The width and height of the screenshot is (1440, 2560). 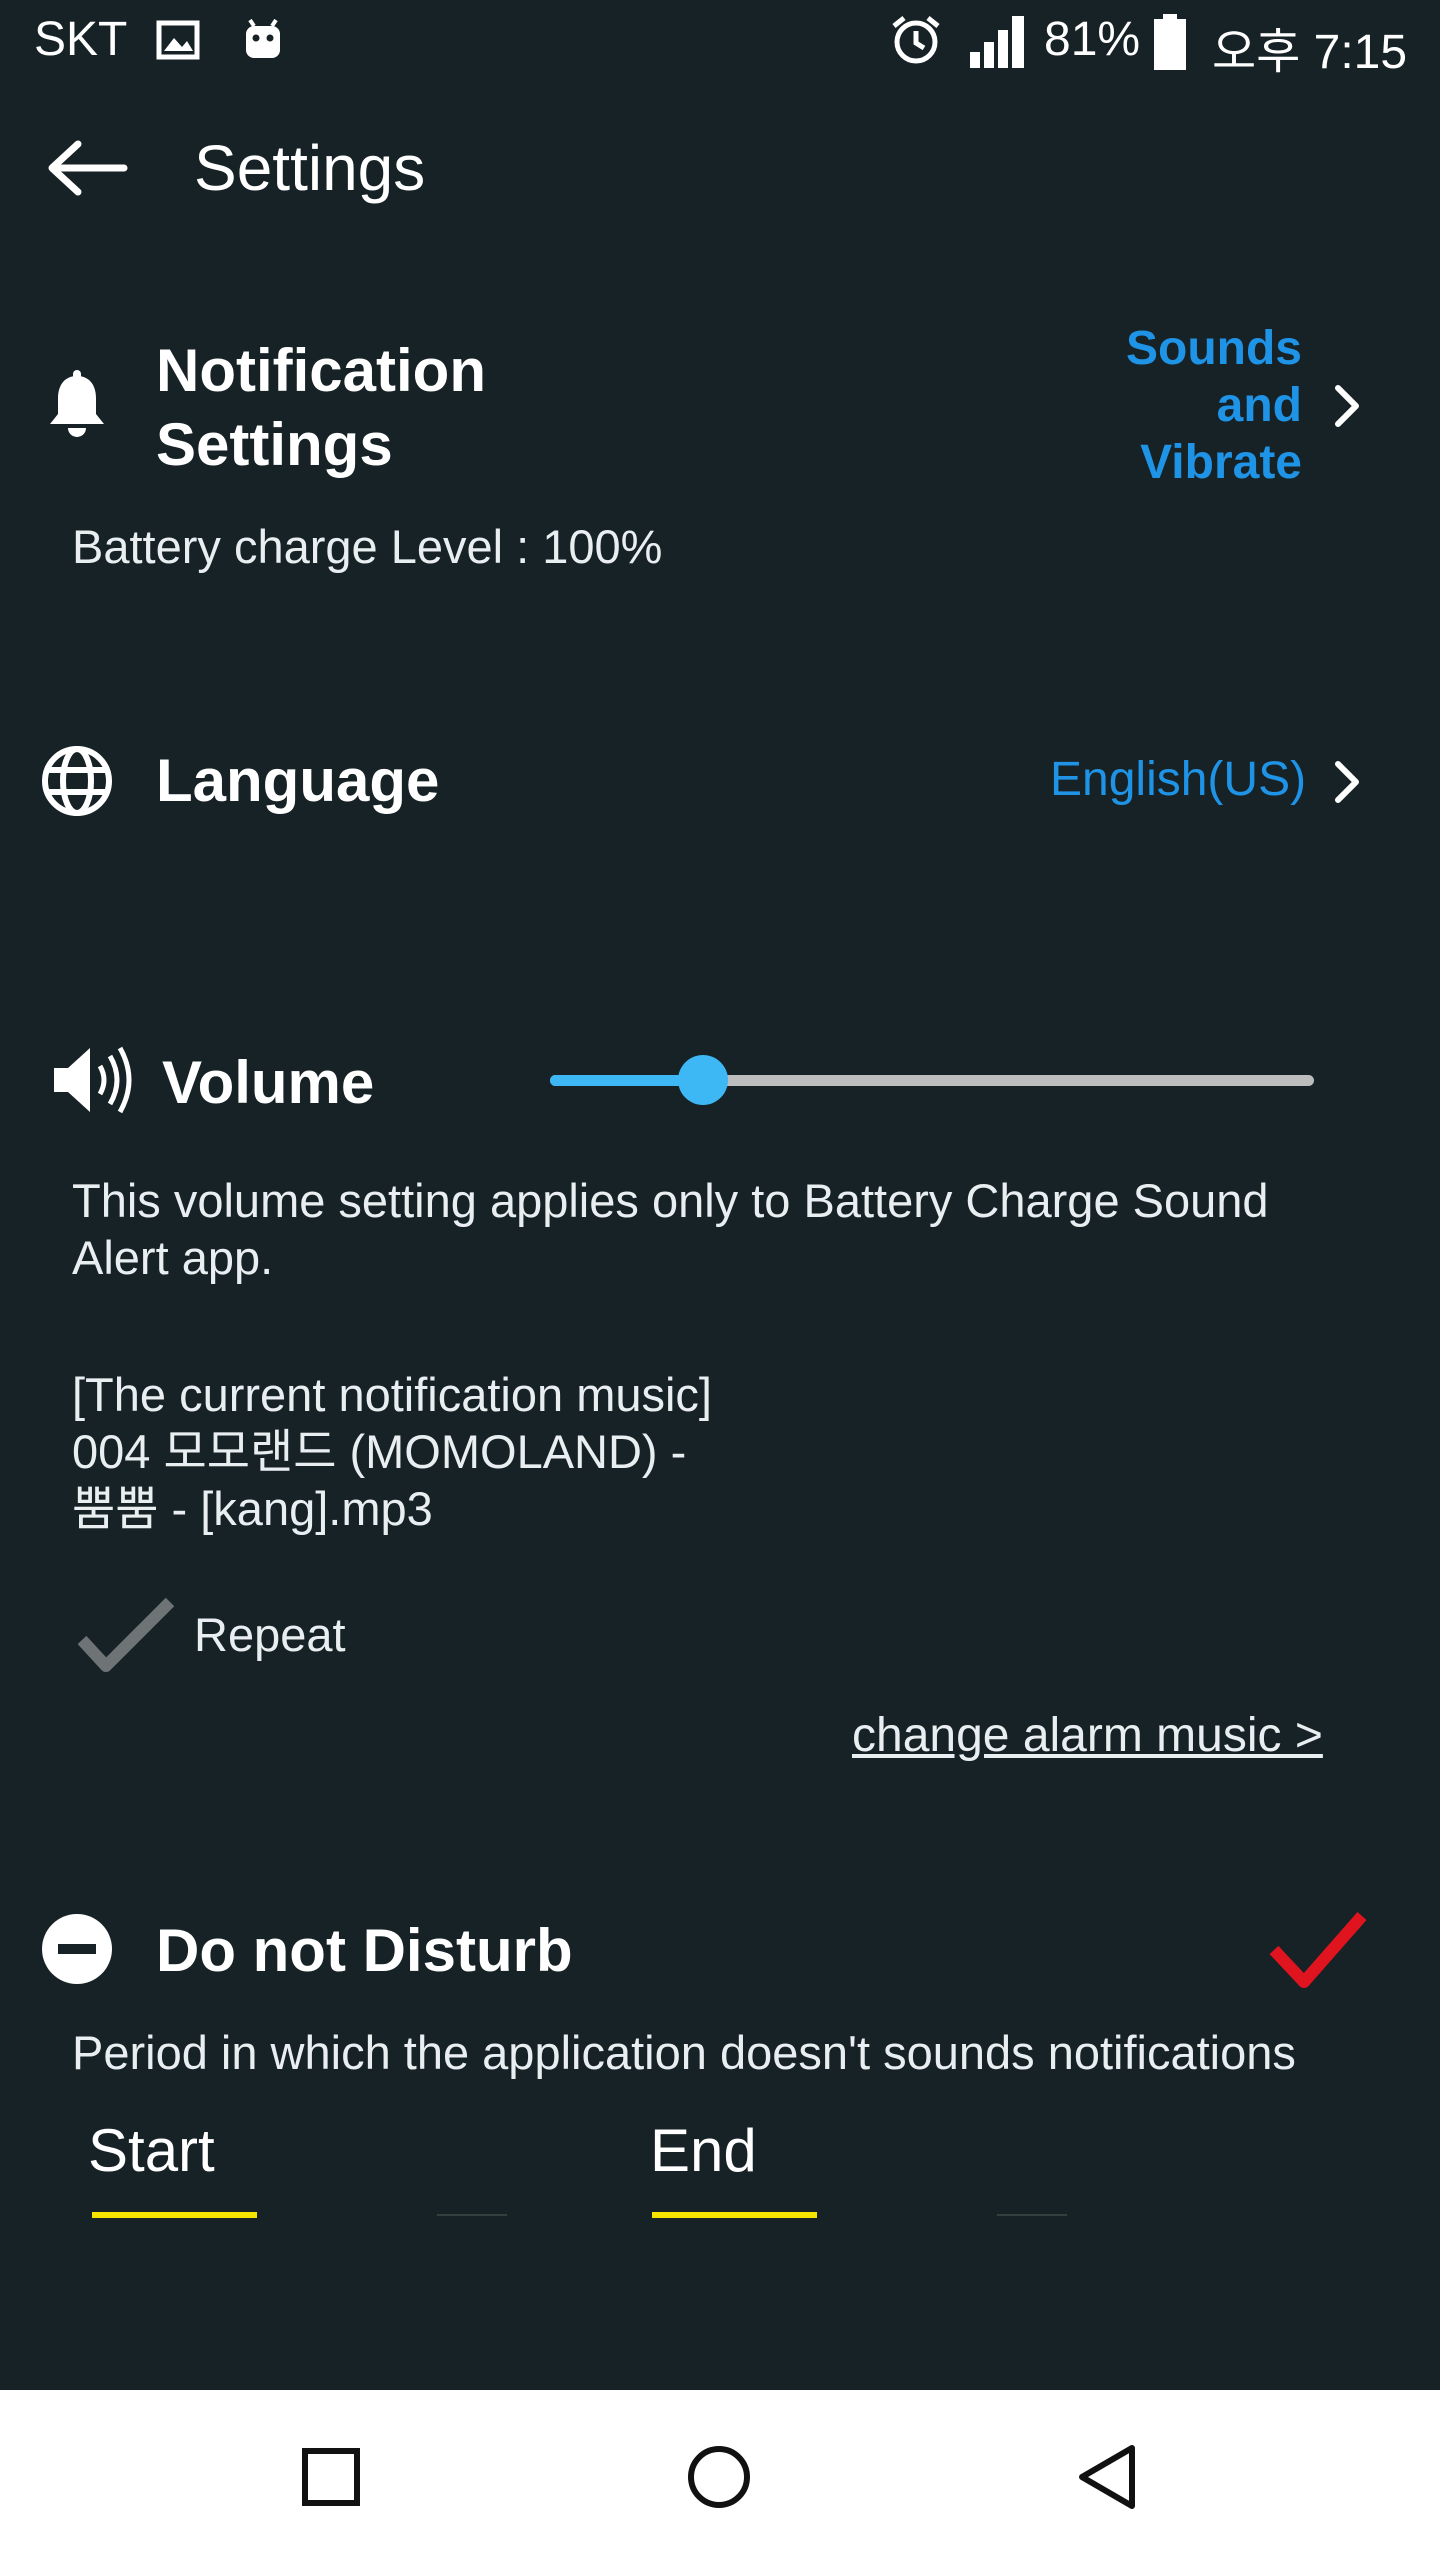 What do you see at coordinates (93, 1080) in the screenshot?
I see `speaker-icon` at bounding box center [93, 1080].